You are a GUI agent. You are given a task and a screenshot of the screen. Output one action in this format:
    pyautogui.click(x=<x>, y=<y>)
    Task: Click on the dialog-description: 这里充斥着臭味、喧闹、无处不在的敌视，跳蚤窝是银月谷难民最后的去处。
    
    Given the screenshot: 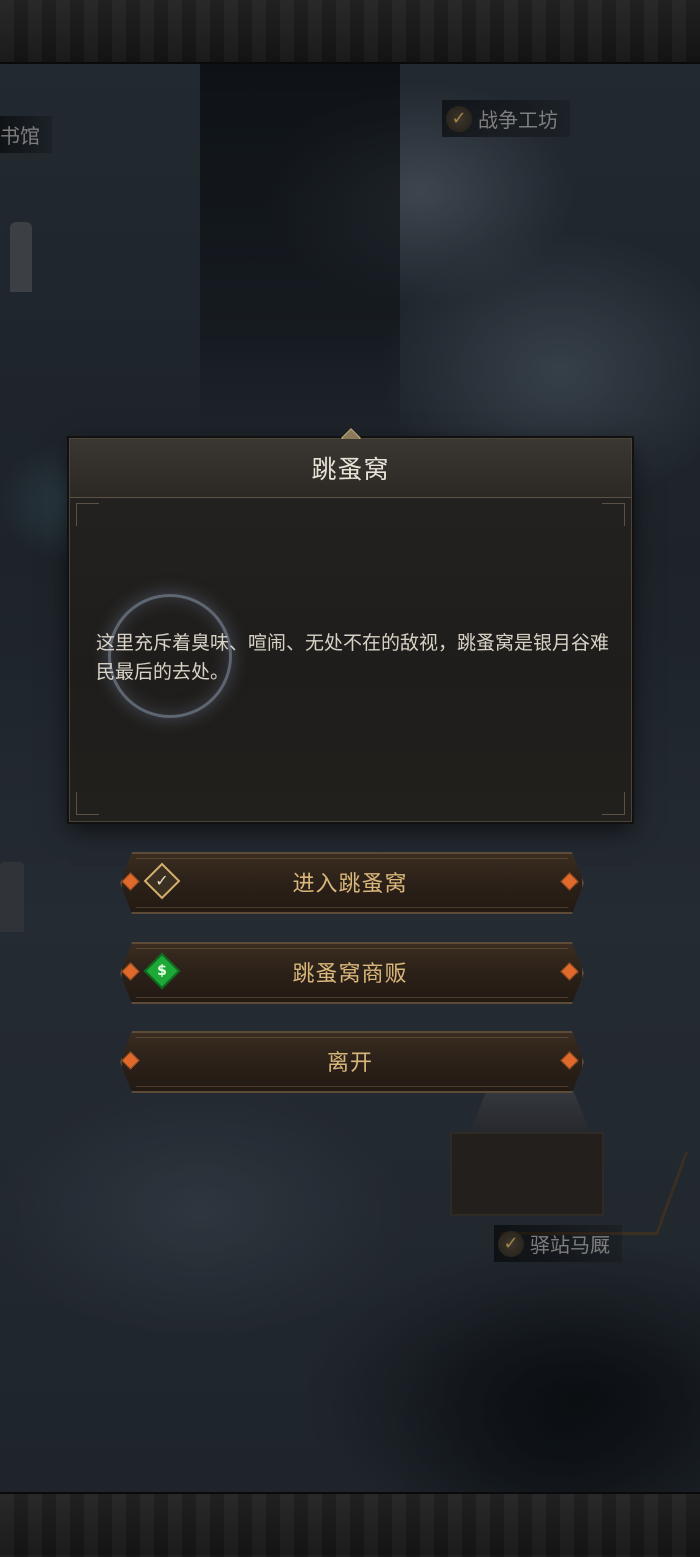 What is the action you would take?
    pyautogui.click(x=353, y=657)
    